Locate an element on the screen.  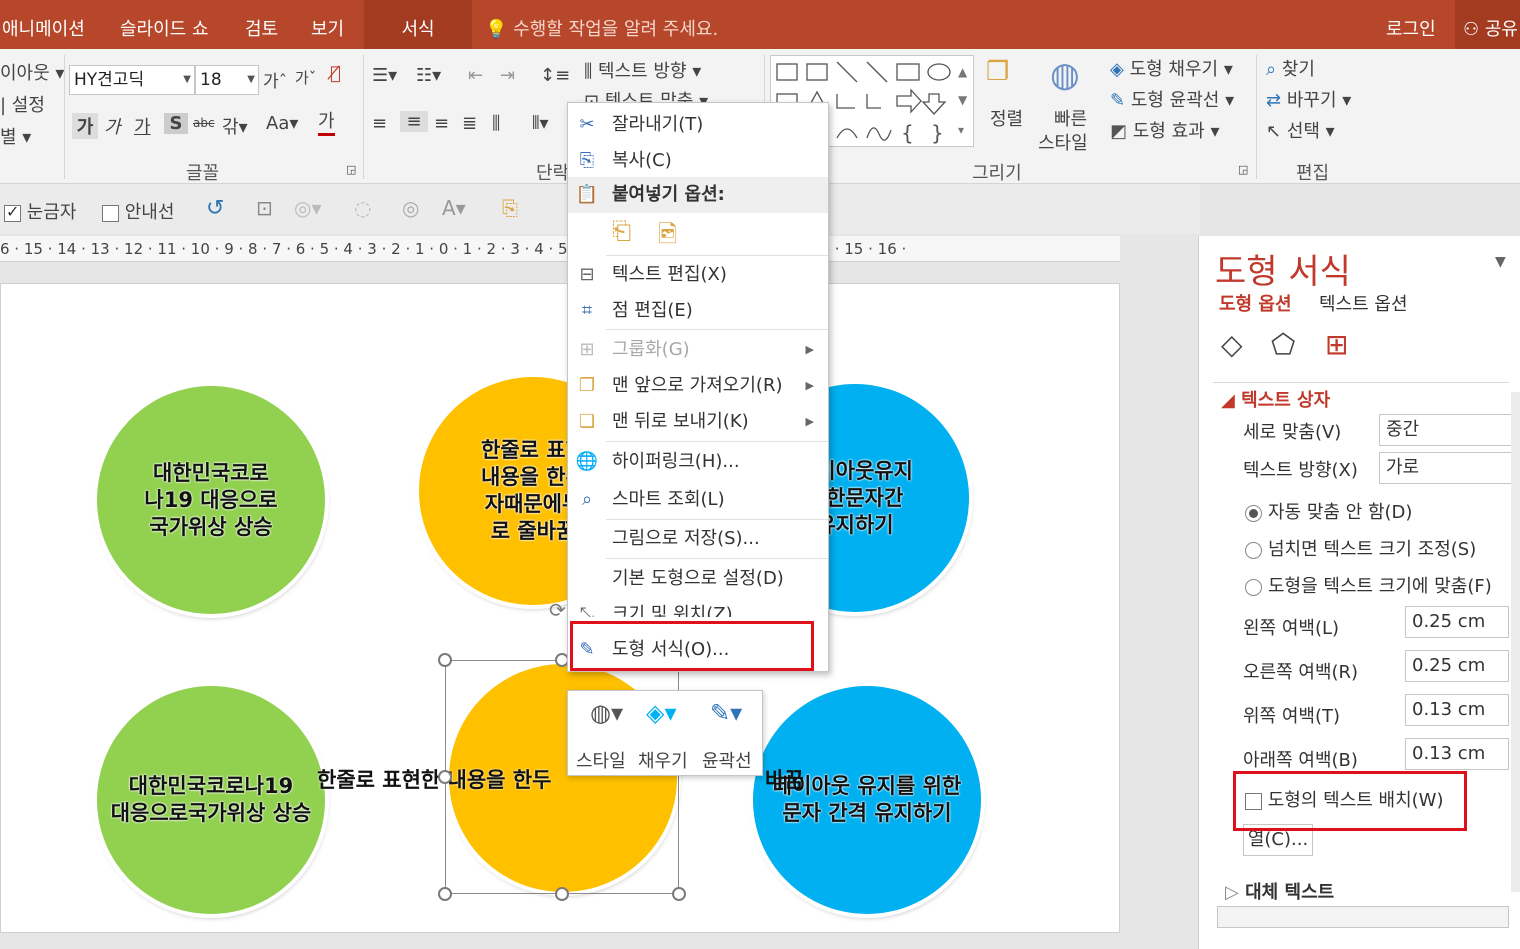
menu-item-edit-points: ⌗ 점 편집(E) is located at coordinates (698, 311).